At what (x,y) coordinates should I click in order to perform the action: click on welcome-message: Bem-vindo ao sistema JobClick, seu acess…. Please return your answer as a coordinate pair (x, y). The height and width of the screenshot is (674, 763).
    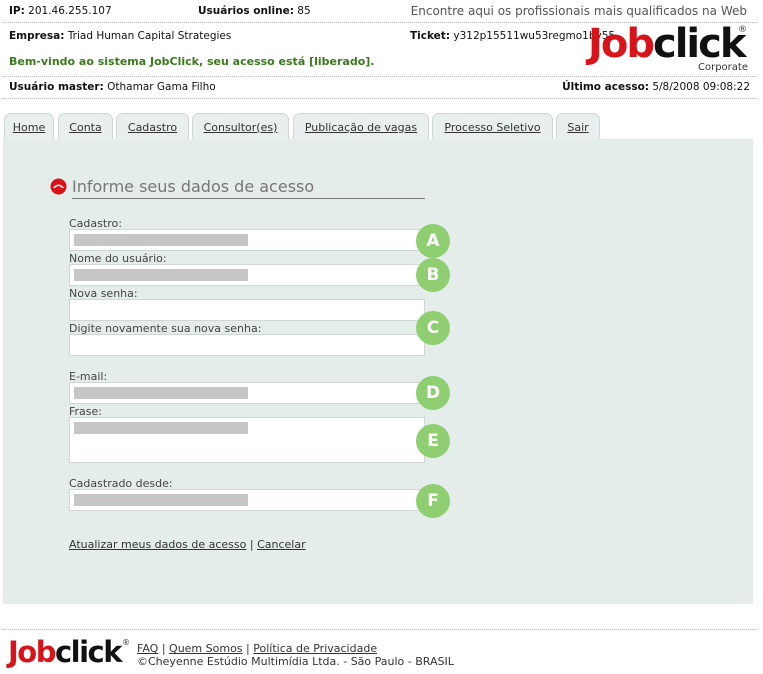
    Looking at the image, I should click on (192, 61).